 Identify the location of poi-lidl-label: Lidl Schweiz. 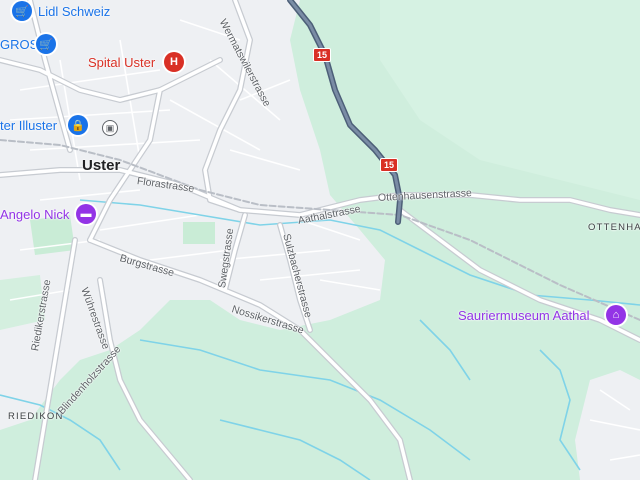
(74, 11).